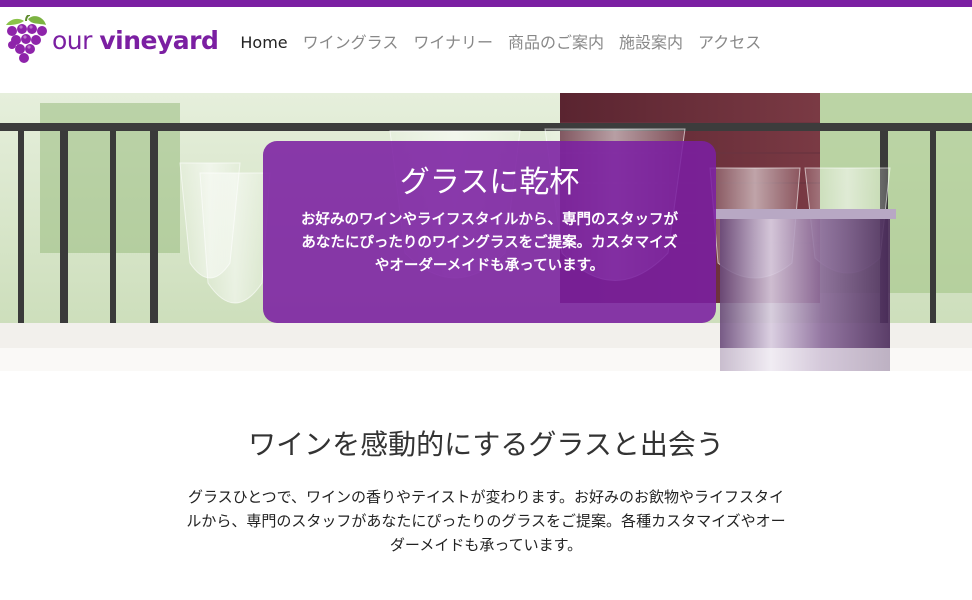  What do you see at coordinates (486, 444) in the screenshot?
I see `intro-title: ワインを感動的にするグラスと出会う` at bounding box center [486, 444].